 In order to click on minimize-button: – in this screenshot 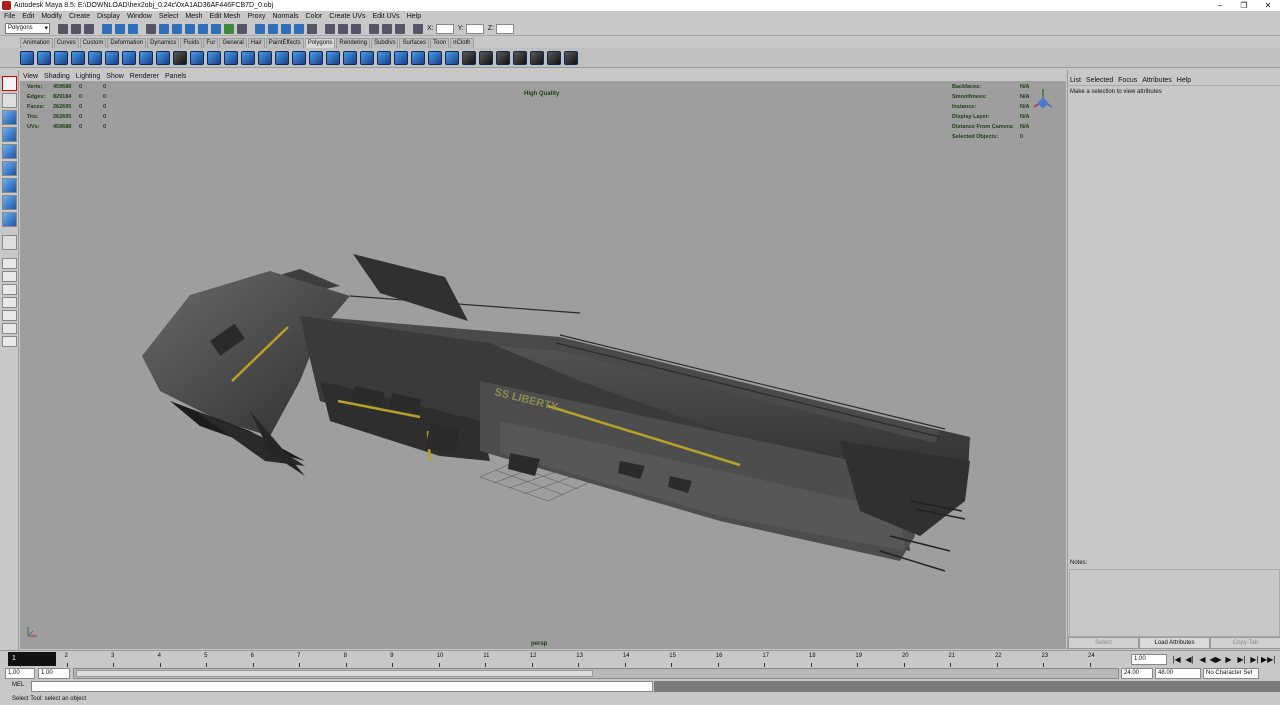, I will do `click(1220, 5)`.